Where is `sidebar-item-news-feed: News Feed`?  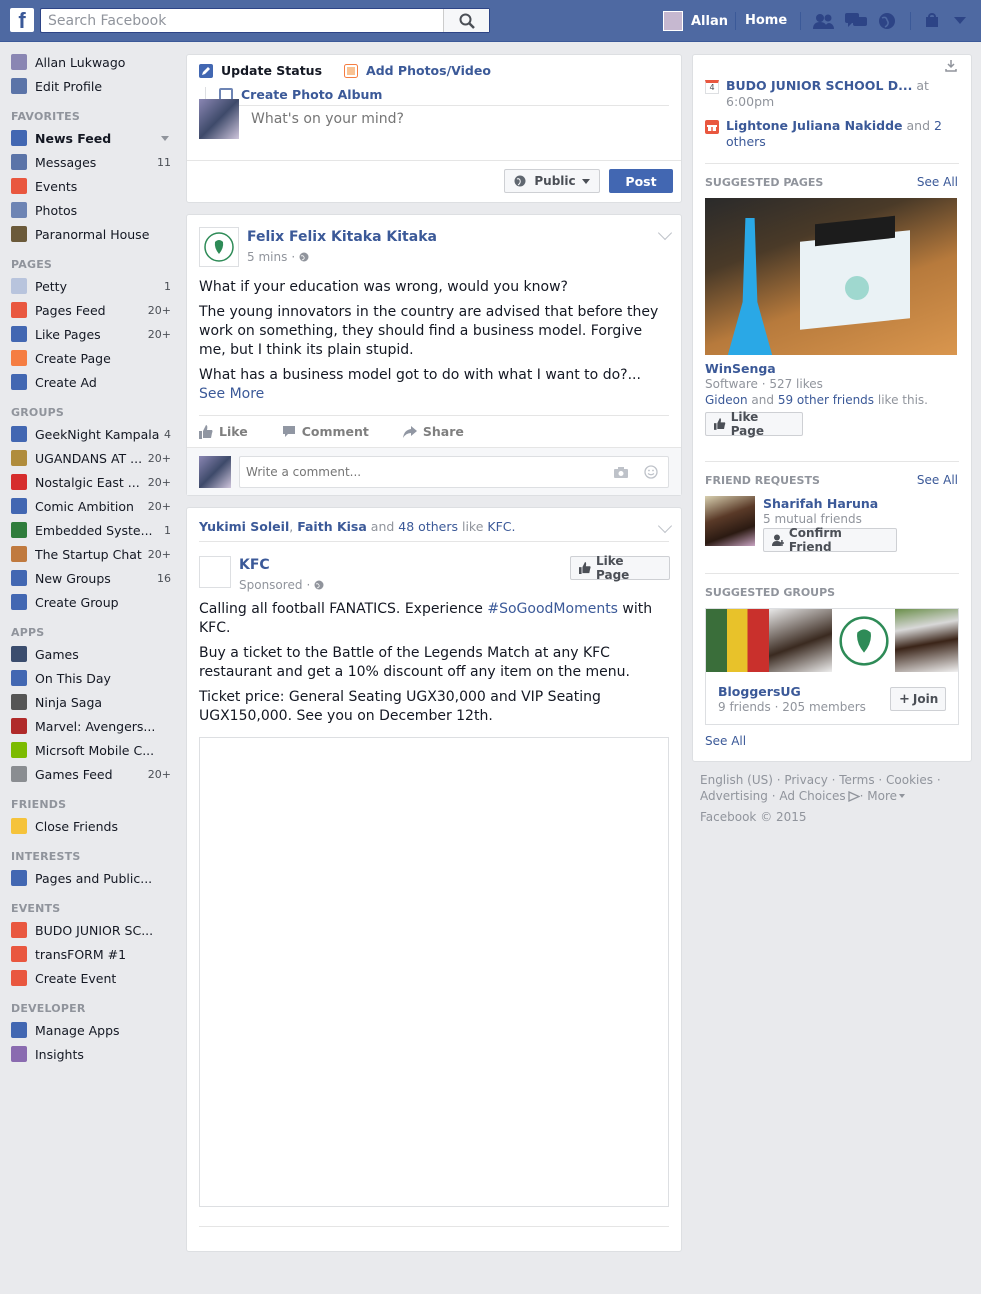
sidebar-item-news-feed: News Feed is located at coordinates (91, 138).